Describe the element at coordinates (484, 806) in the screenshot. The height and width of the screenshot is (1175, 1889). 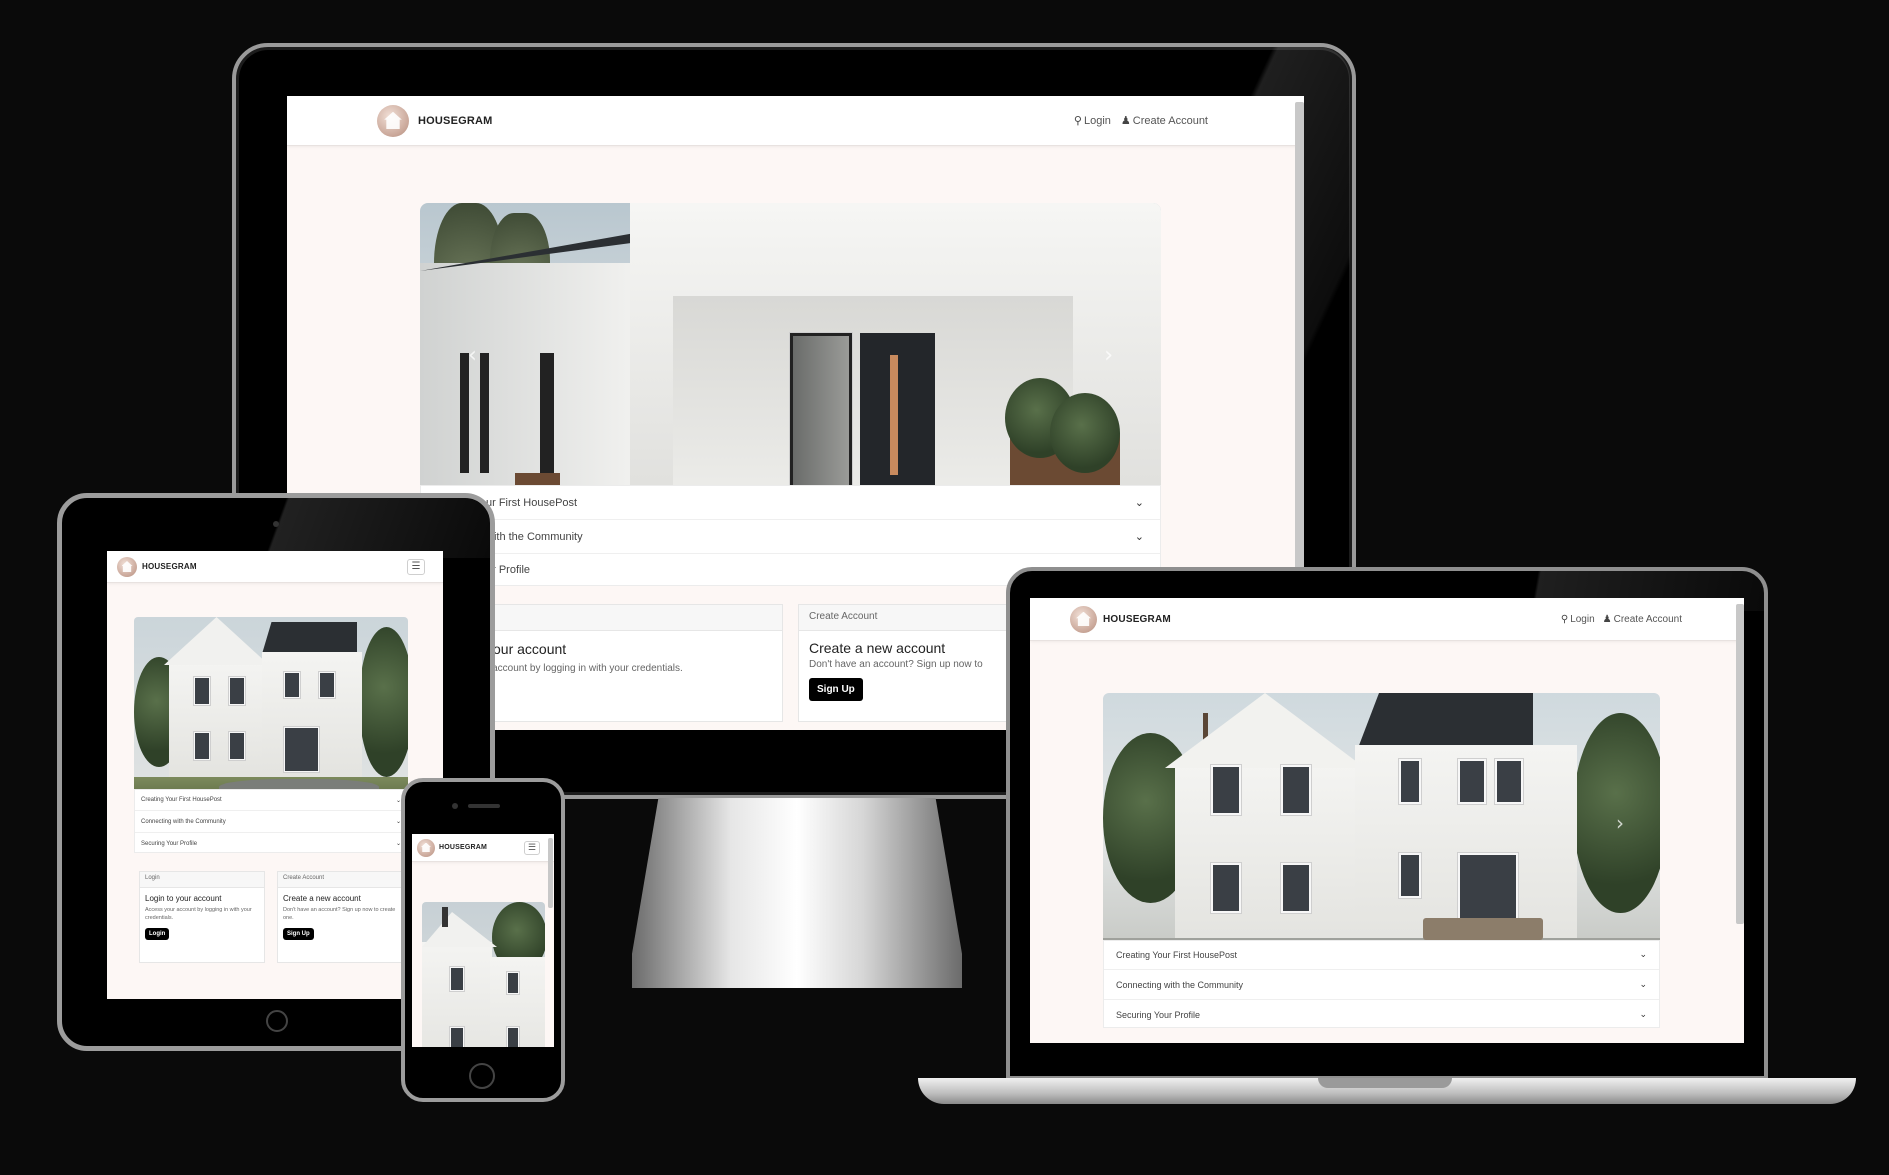
I see `phone-speaker` at that location.